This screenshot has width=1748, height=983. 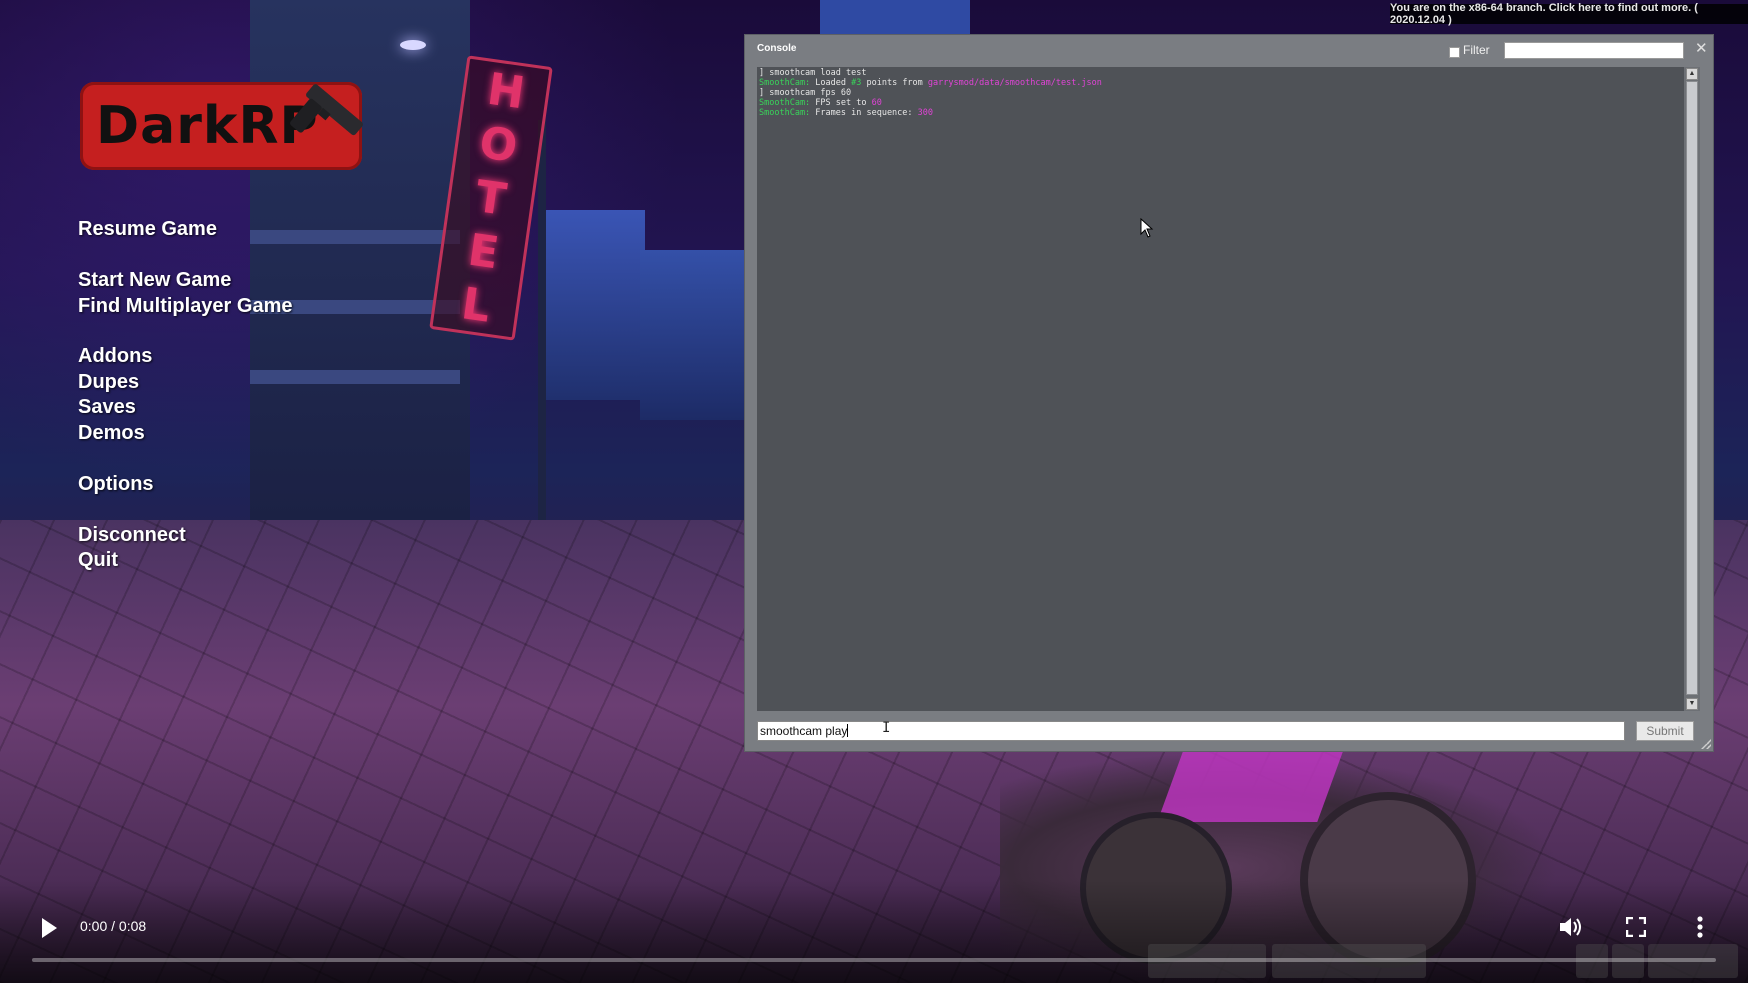 What do you see at coordinates (1220, 93) in the screenshot?
I see `console-line: ] smoothcam fps 60` at bounding box center [1220, 93].